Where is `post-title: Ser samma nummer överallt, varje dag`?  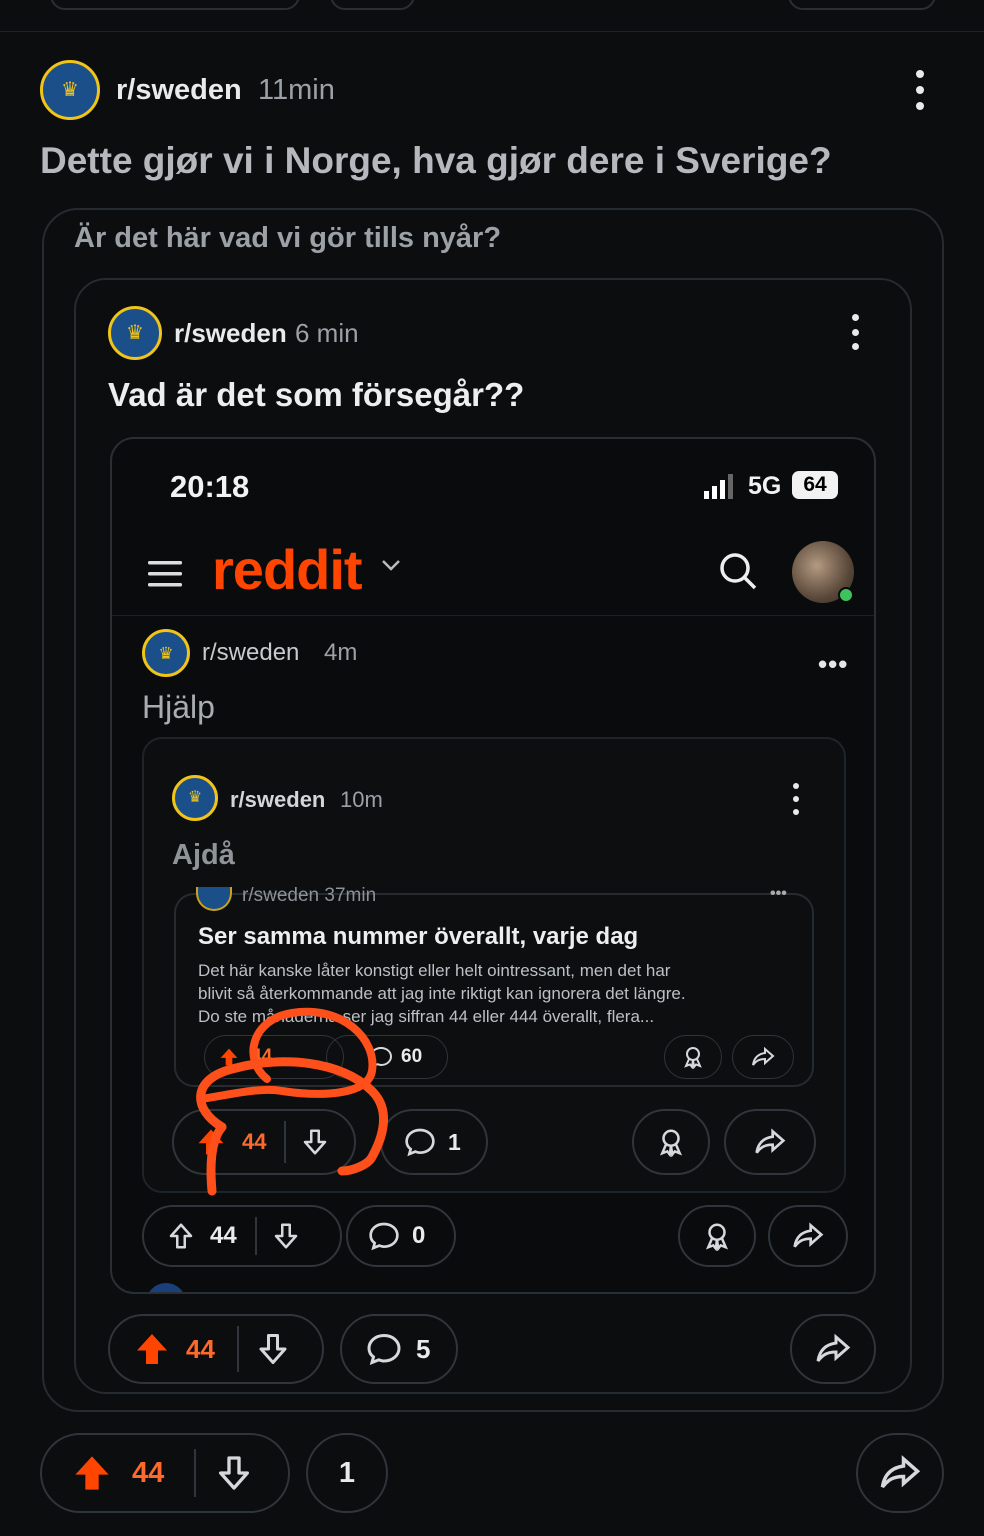
post-title: Ser samma nummer överallt, varje dag is located at coordinates (418, 937).